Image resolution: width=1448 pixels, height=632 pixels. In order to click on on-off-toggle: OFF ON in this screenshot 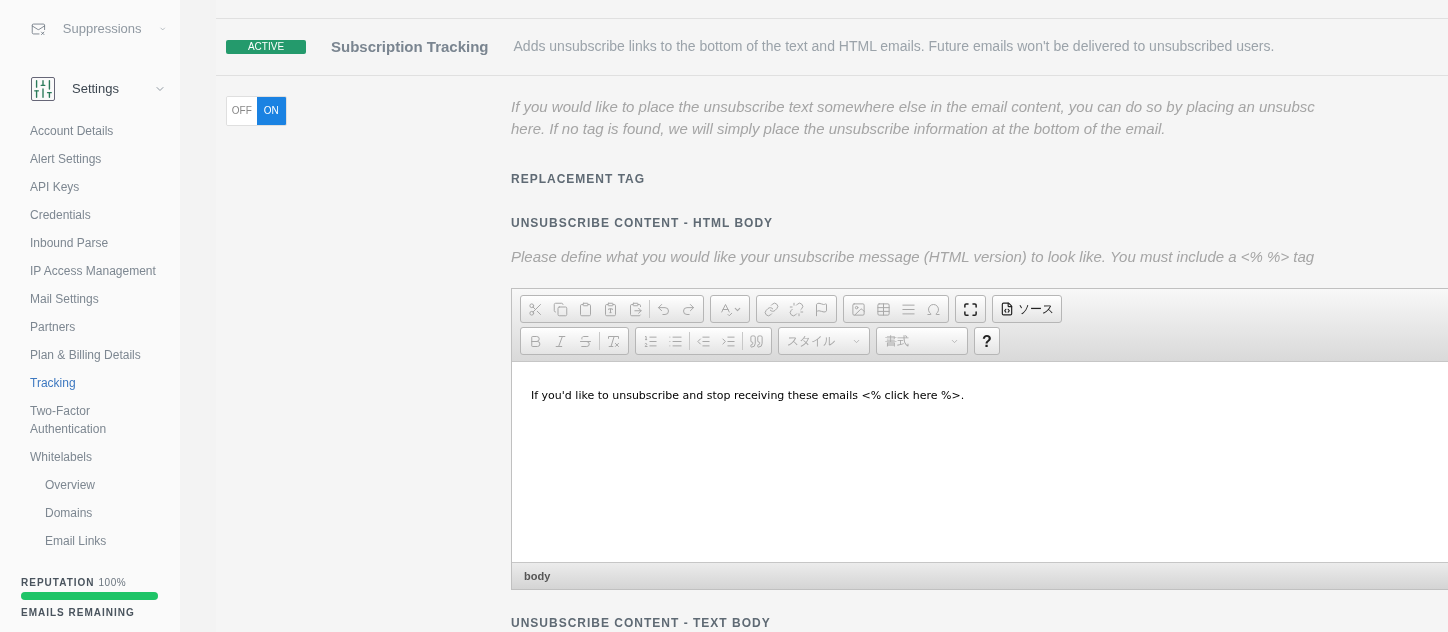, I will do `click(256, 110)`.